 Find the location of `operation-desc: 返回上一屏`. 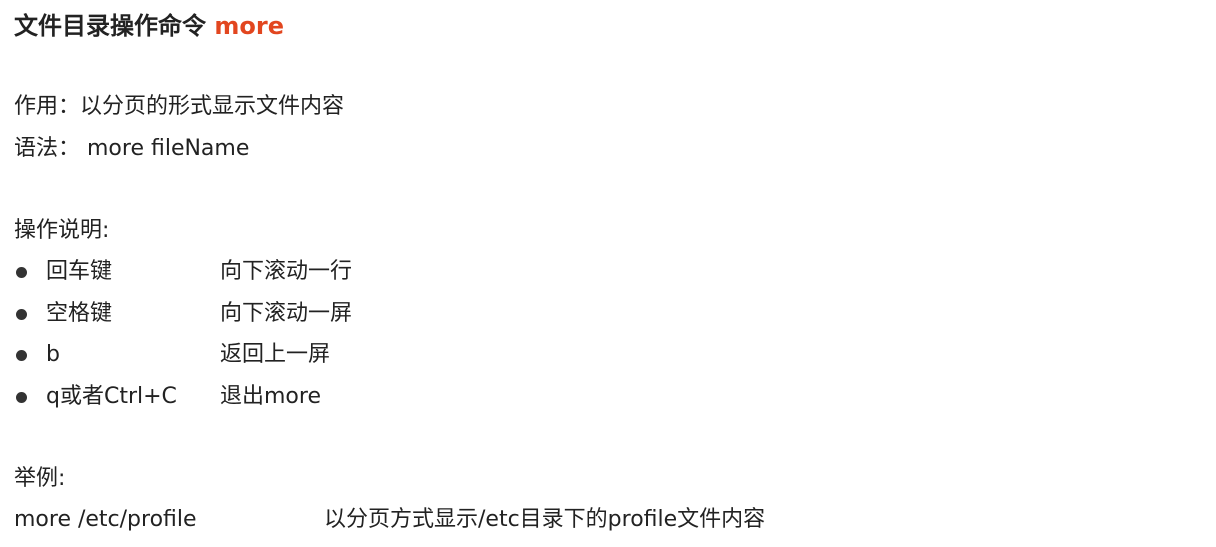

operation-desc: 返回上一屏 is located at coordinates (275, 354).